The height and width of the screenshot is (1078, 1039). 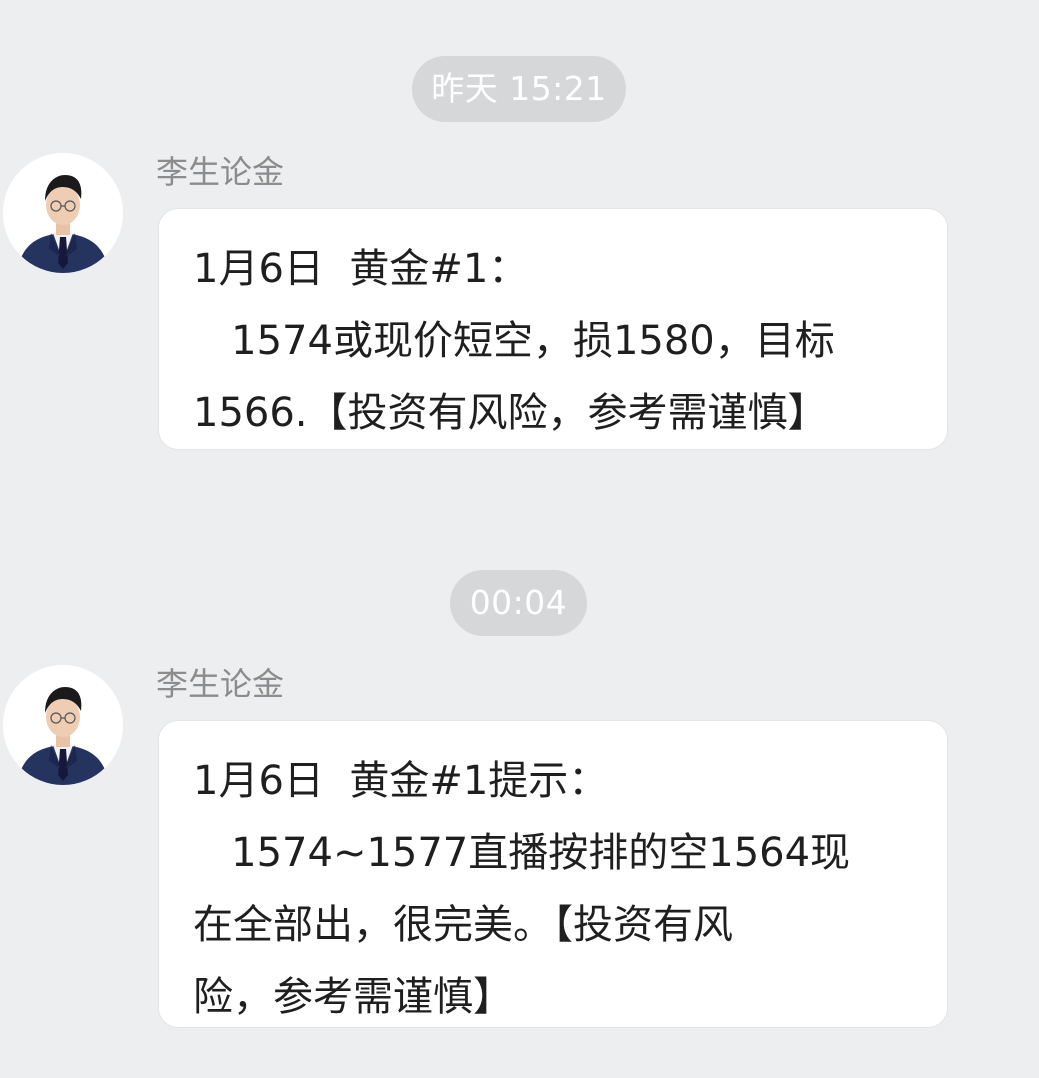 I want to click on timestamp-pill: 00:04, so click(x=518, y=603).